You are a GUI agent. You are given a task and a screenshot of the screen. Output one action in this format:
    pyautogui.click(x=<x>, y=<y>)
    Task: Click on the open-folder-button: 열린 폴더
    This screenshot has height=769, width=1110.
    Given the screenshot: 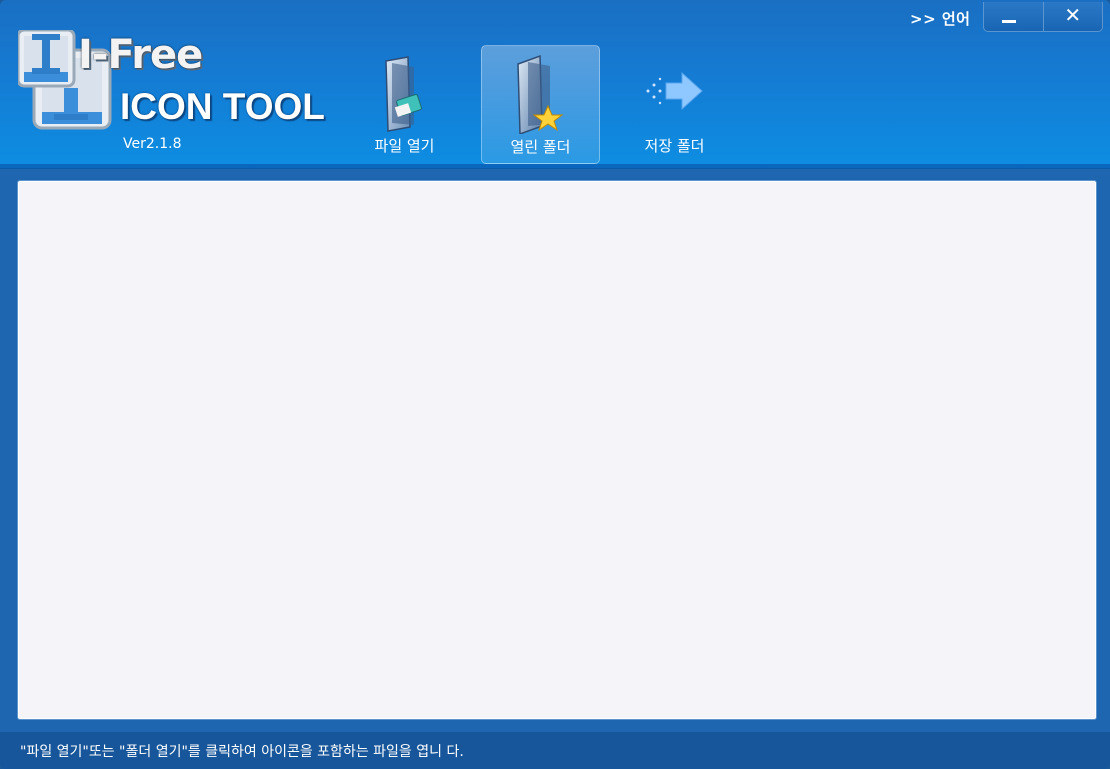 What is the action you would take?
    pyautogui.click(x=540, y=104)
    